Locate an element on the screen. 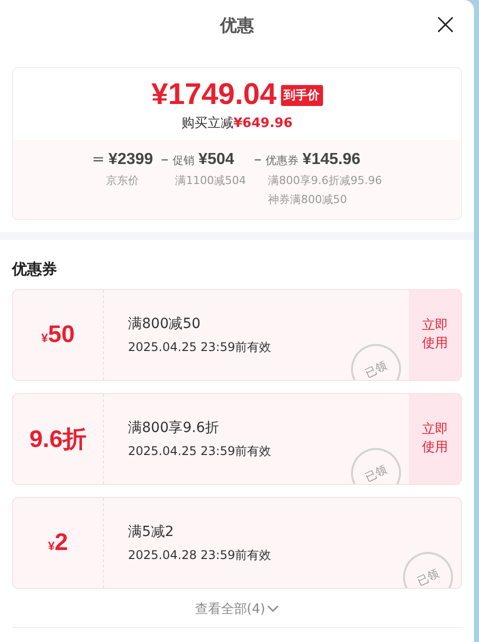 This screenshot has height=642, width=479. coupon-value: ¥50 is located at coordinates (58, 335).